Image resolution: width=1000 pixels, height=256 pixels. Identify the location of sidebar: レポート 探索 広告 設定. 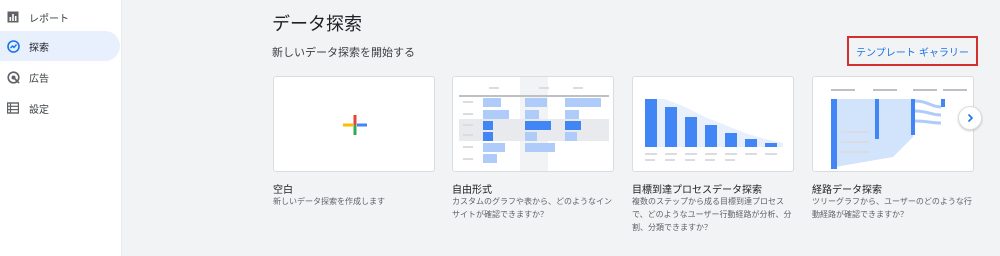
(61, 128).